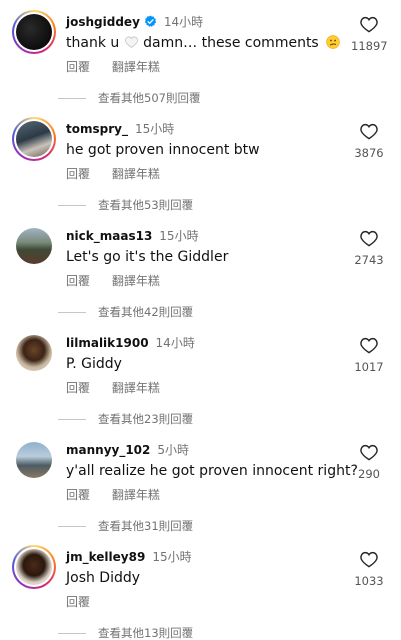 The height and width of the screenshot is (640, 401). I want to click on username: mannyy_102, so click(108, 450).